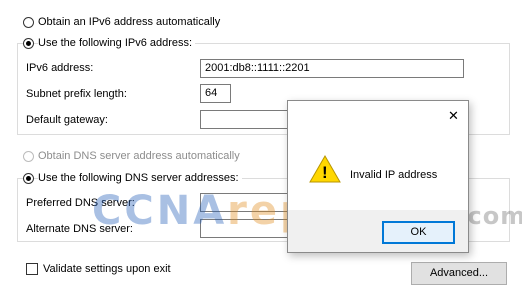  What do you see at coordinates (394, 175) in the screenshot?
I see `error-message: Invalid IP address` at bounding box center [394, 175].